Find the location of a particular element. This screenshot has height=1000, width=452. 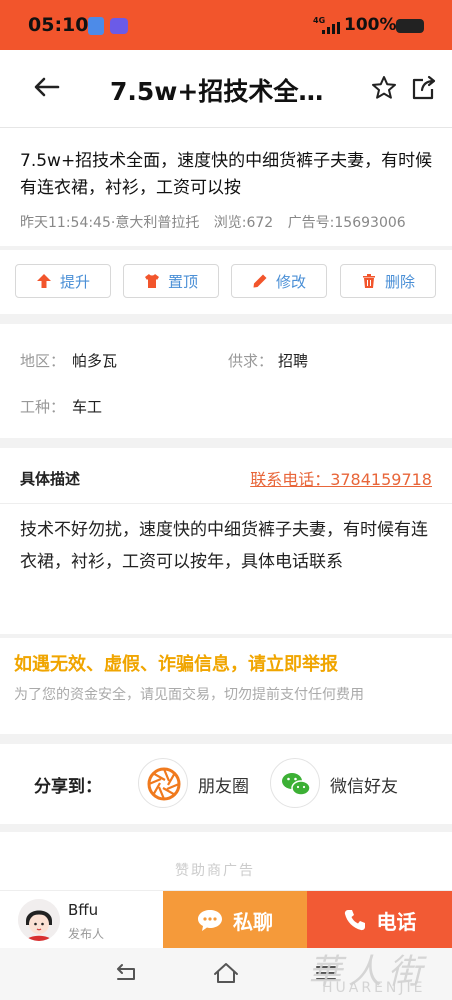

call-label: 电话 is located at coordinates (396, 921).